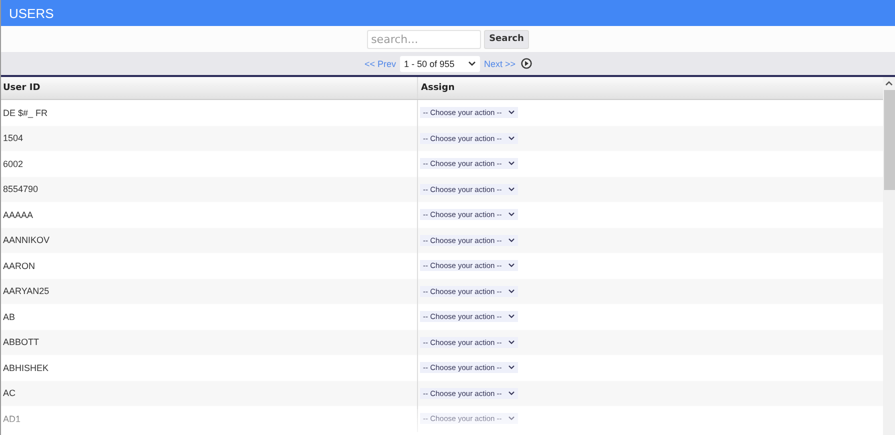  Describe the element at coordinates (889, 83) in the screenshot. I see `scroll-up-icon` at that location.